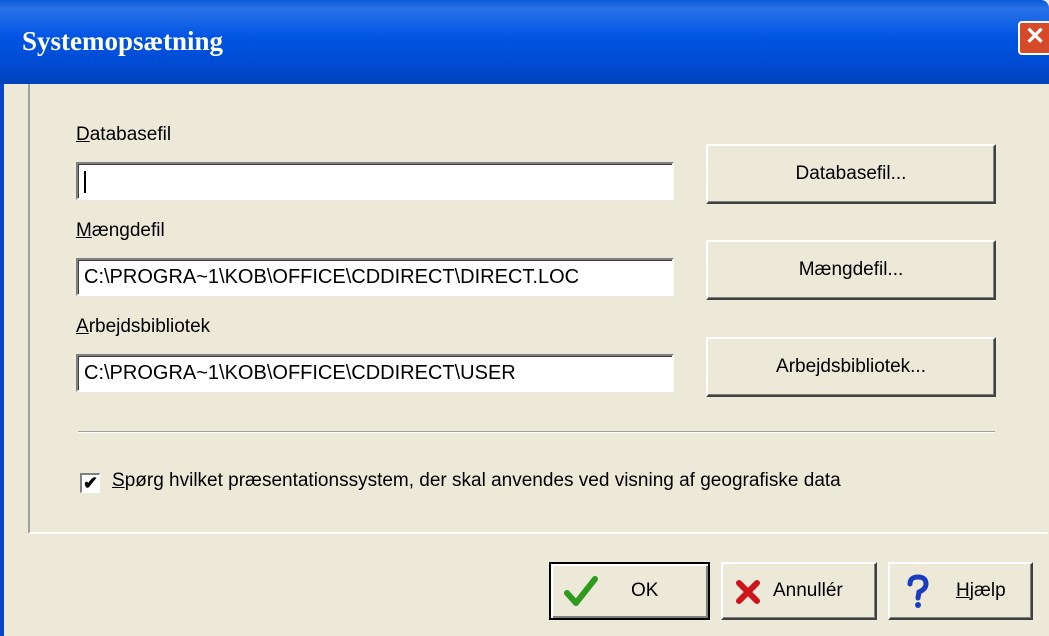 The width and height of the screenshot is (1049, 636). I want to click on quantity-label: Mængdefil, so click(120, 231).